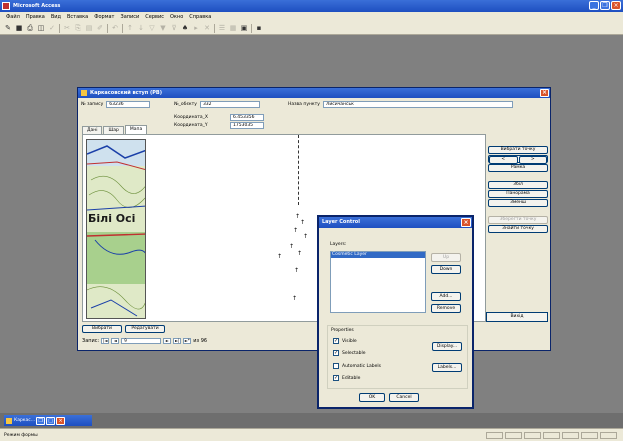 This screenshot has width=623, height=441. What do you see at coordinates (259, 28) in the screenshot?
I see `help-icon: ▪` at bounding box center [259, 28].